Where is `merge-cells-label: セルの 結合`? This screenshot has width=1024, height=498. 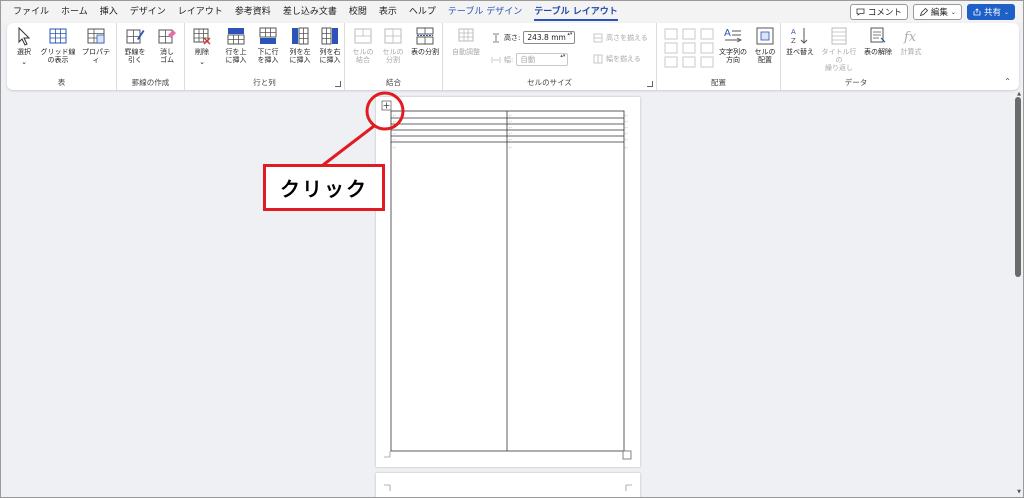
merge-cells-label: セルの 結合 is located at coordinates (363, 56).